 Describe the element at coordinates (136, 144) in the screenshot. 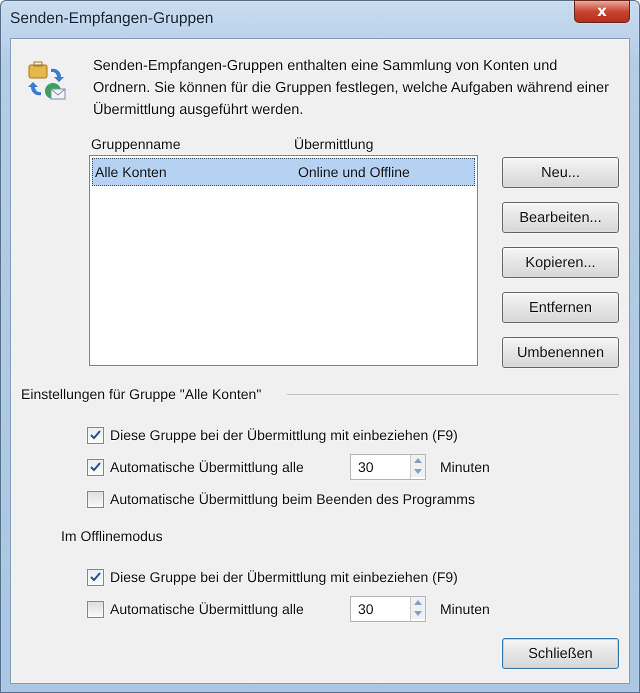

I see `column-header: Gruppenname` at that location.